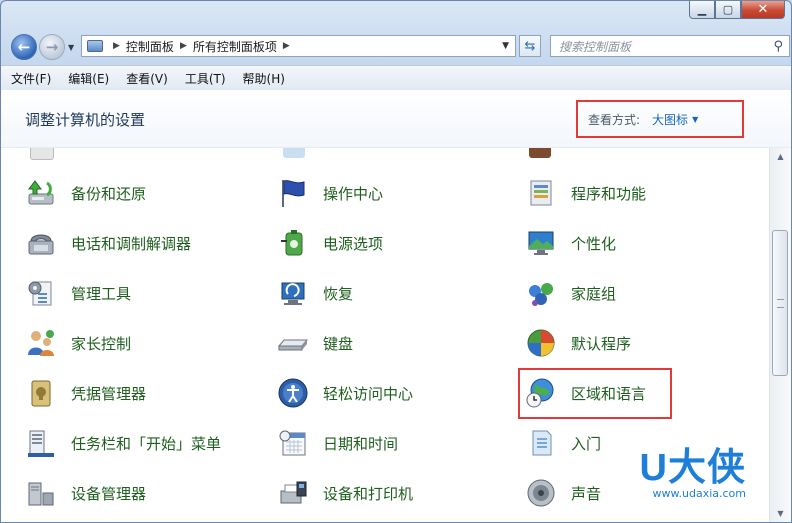 The image size is (792, 523). I want to click on parental-controls-icon, so click(41, 343).